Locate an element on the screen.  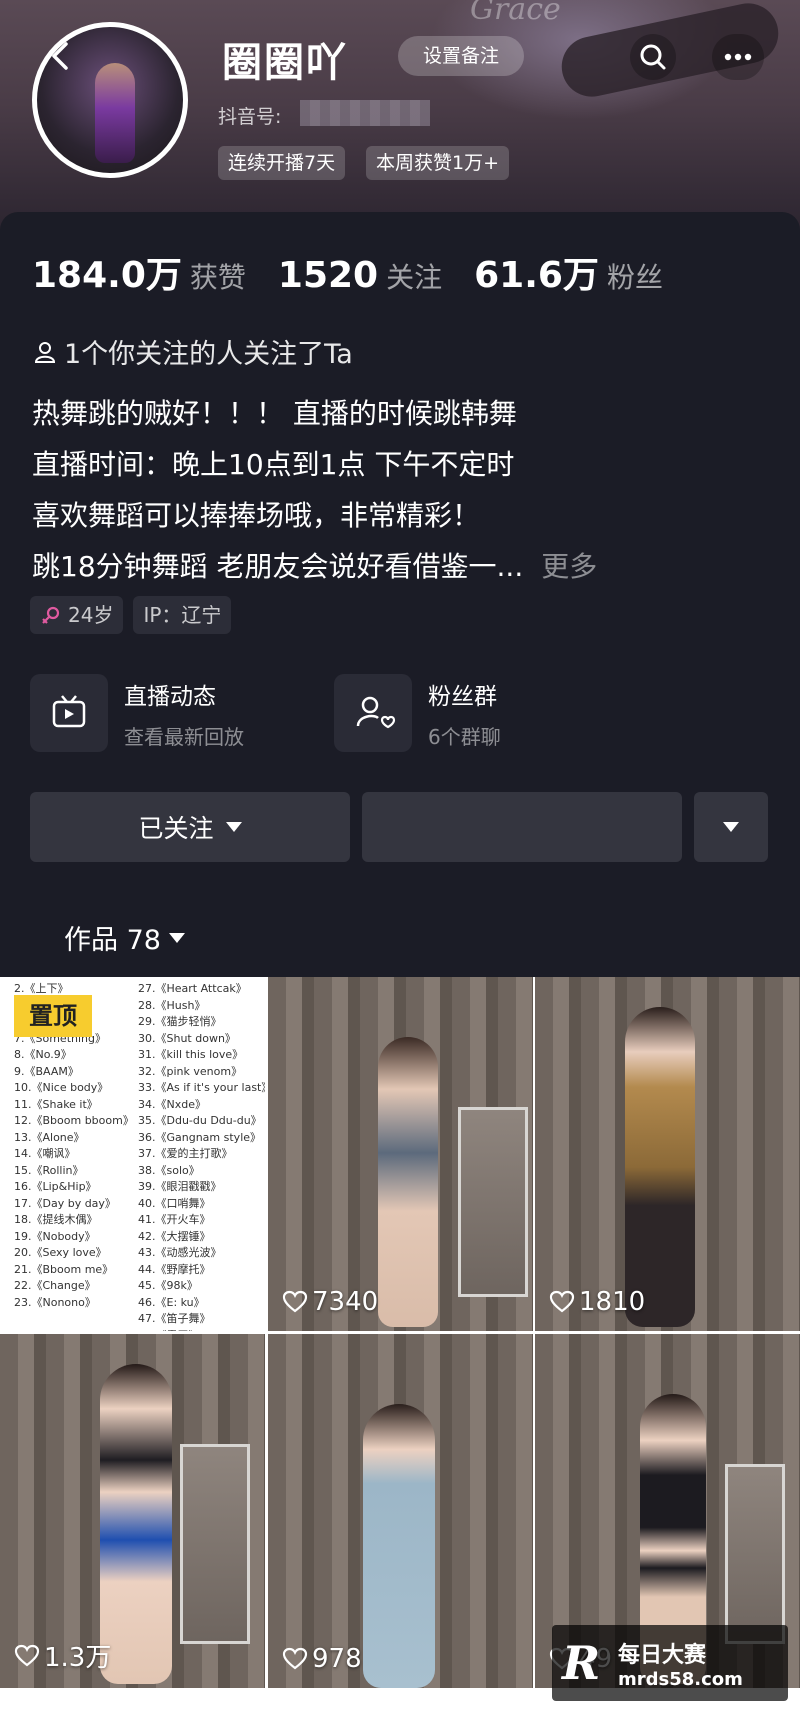
song-list-item: 31.《kill this love》 is located at coordinates (191, 1054).